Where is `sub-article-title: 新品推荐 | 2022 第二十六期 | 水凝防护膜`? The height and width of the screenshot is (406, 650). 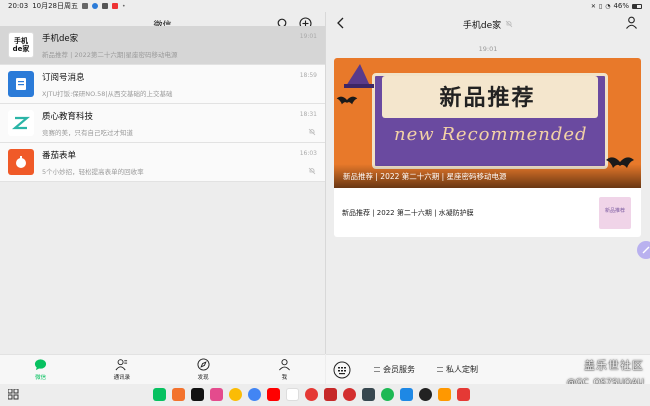
sub-article-title: 新品推荐 | 2022 第二十六期 | 水凝防护膜 is located at coordinates (408, 212).